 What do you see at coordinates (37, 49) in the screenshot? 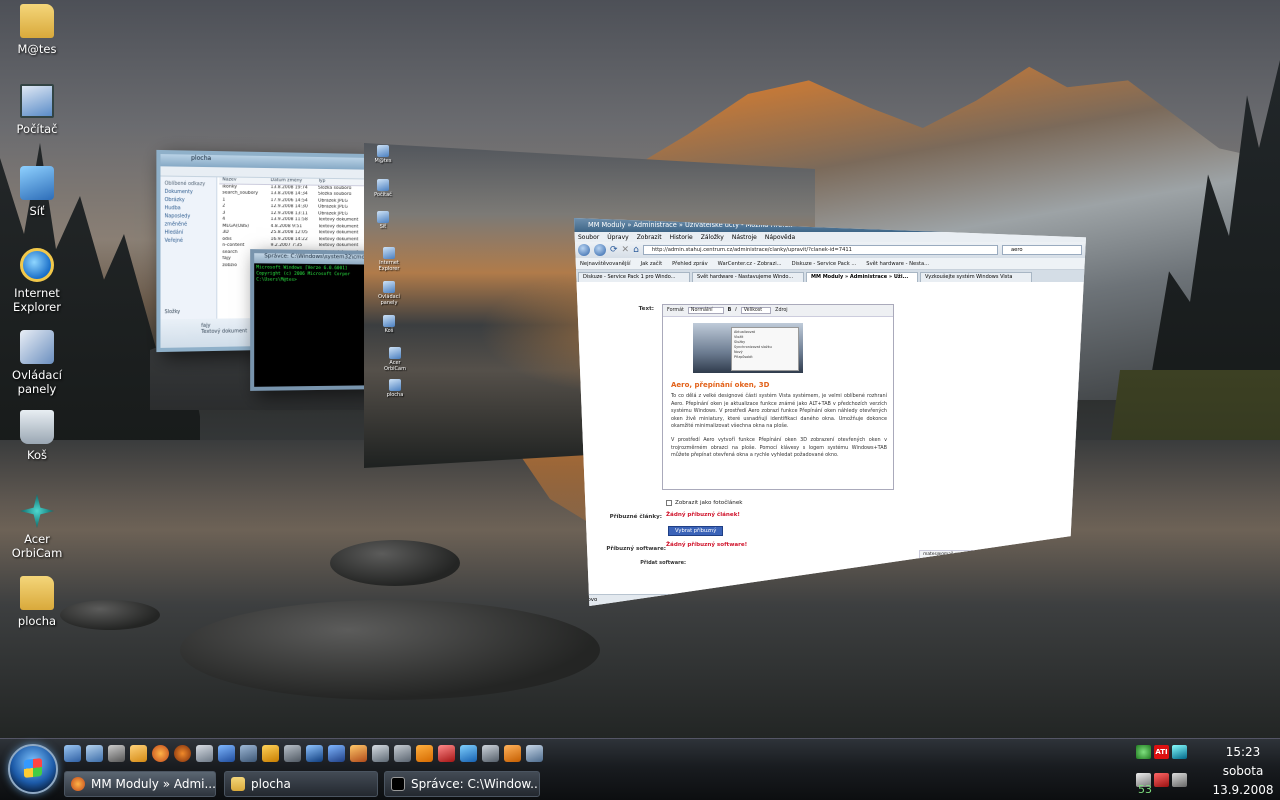
I see `desktop-icon-label: M@tes` at bounding box center [37, 49].